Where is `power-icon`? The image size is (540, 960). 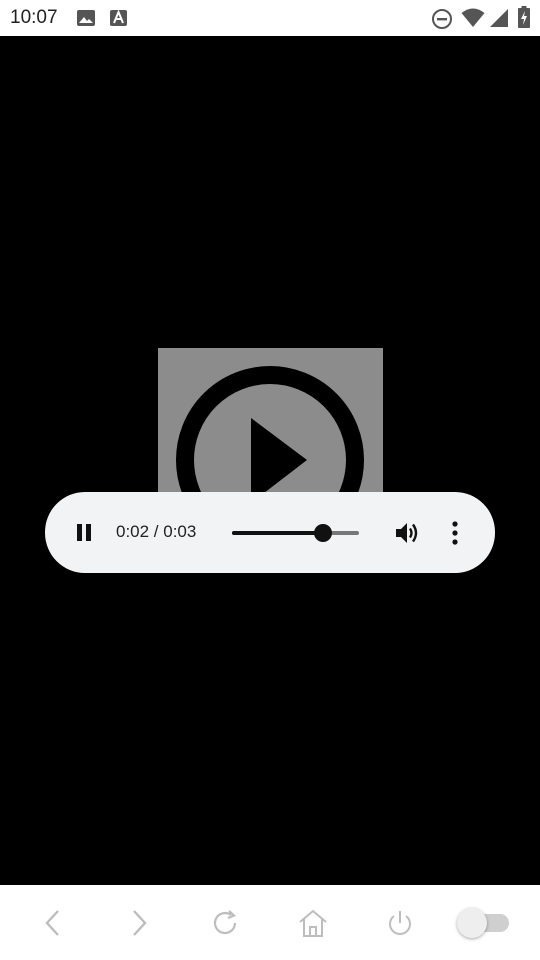
power-icon is located at coordinates (400, 923).